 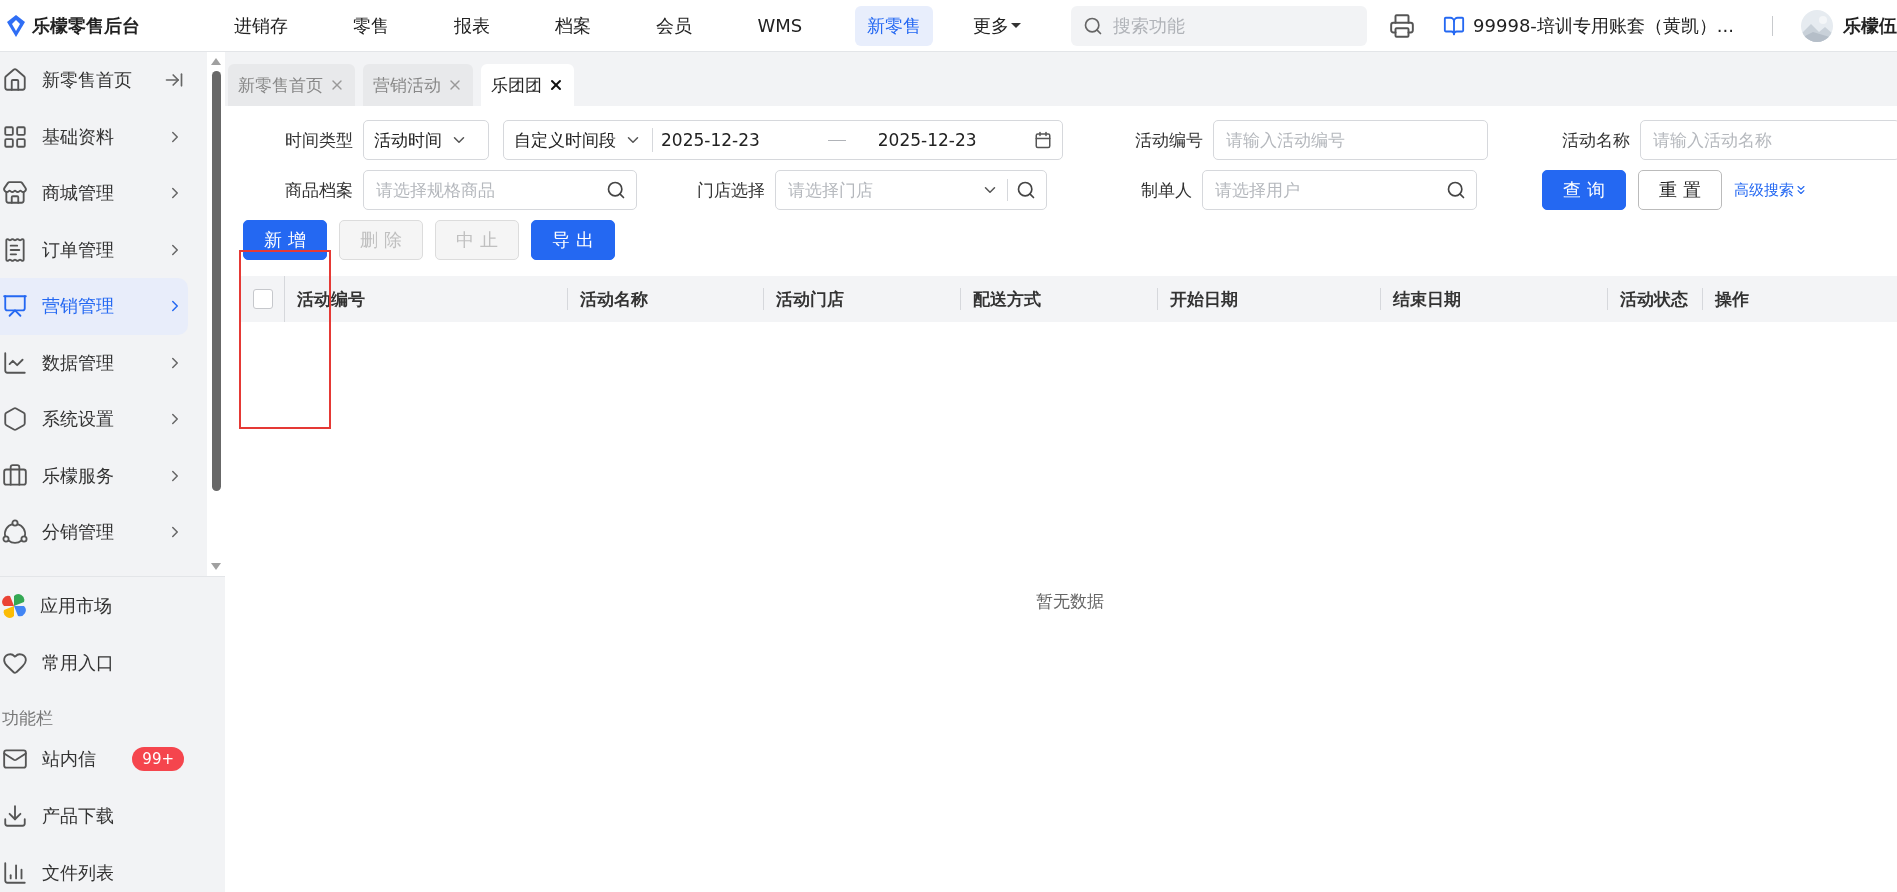 What do you see at coordinates (94, 605) in the screenshot?
I see `sidebar-item: 应用市场` at bounding box center [94, 605].